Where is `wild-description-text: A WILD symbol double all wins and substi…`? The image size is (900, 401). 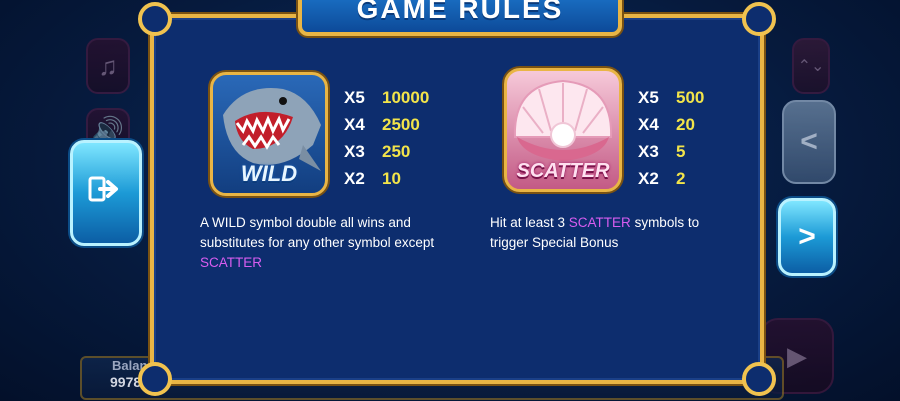
wild-description-text: A WILD symbol double all wins and substi… is located at coordinates (317, 232).